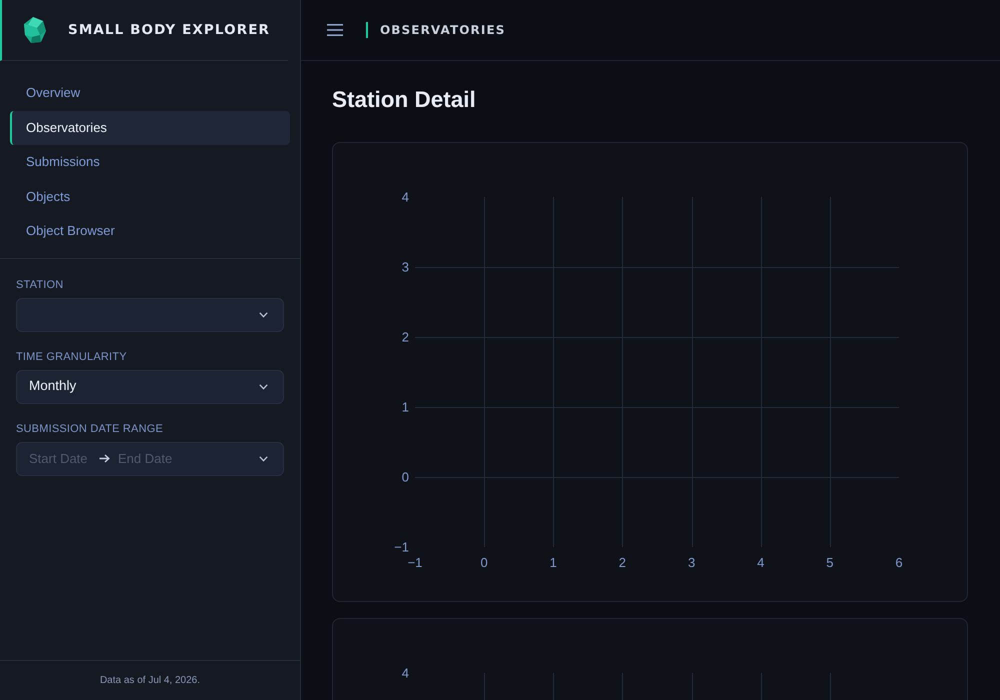 The width and height of the screenshot is (1000, 700). What do you see at coordinates (150, 231) in the screenshot?
I see `nav-link: Object Browser` at bounding box center [150, 231].